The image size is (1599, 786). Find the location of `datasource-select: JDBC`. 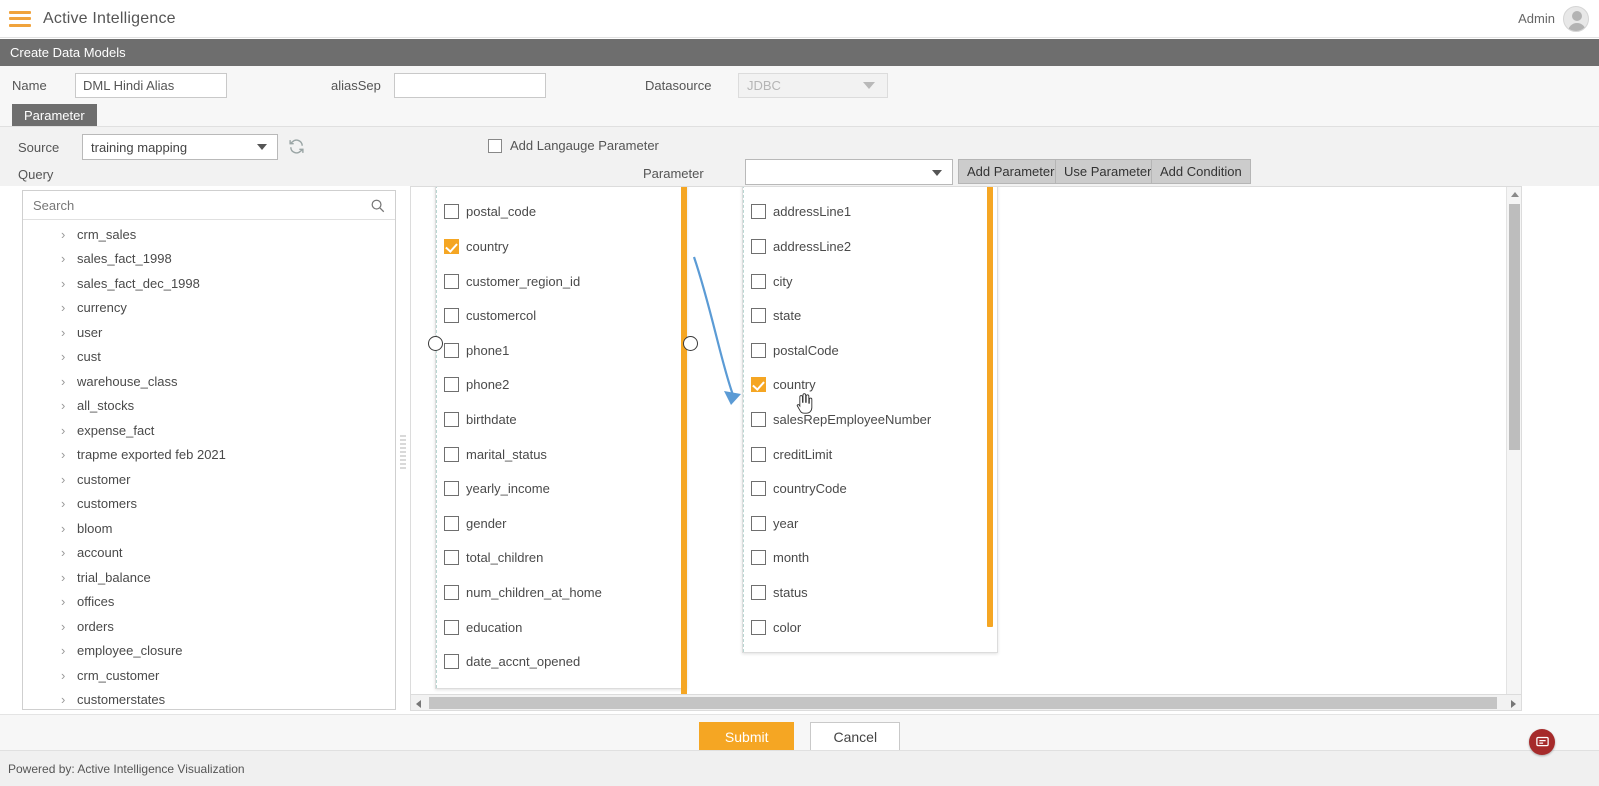

datasource-select: JDBC is located at coordinates (813, 85).